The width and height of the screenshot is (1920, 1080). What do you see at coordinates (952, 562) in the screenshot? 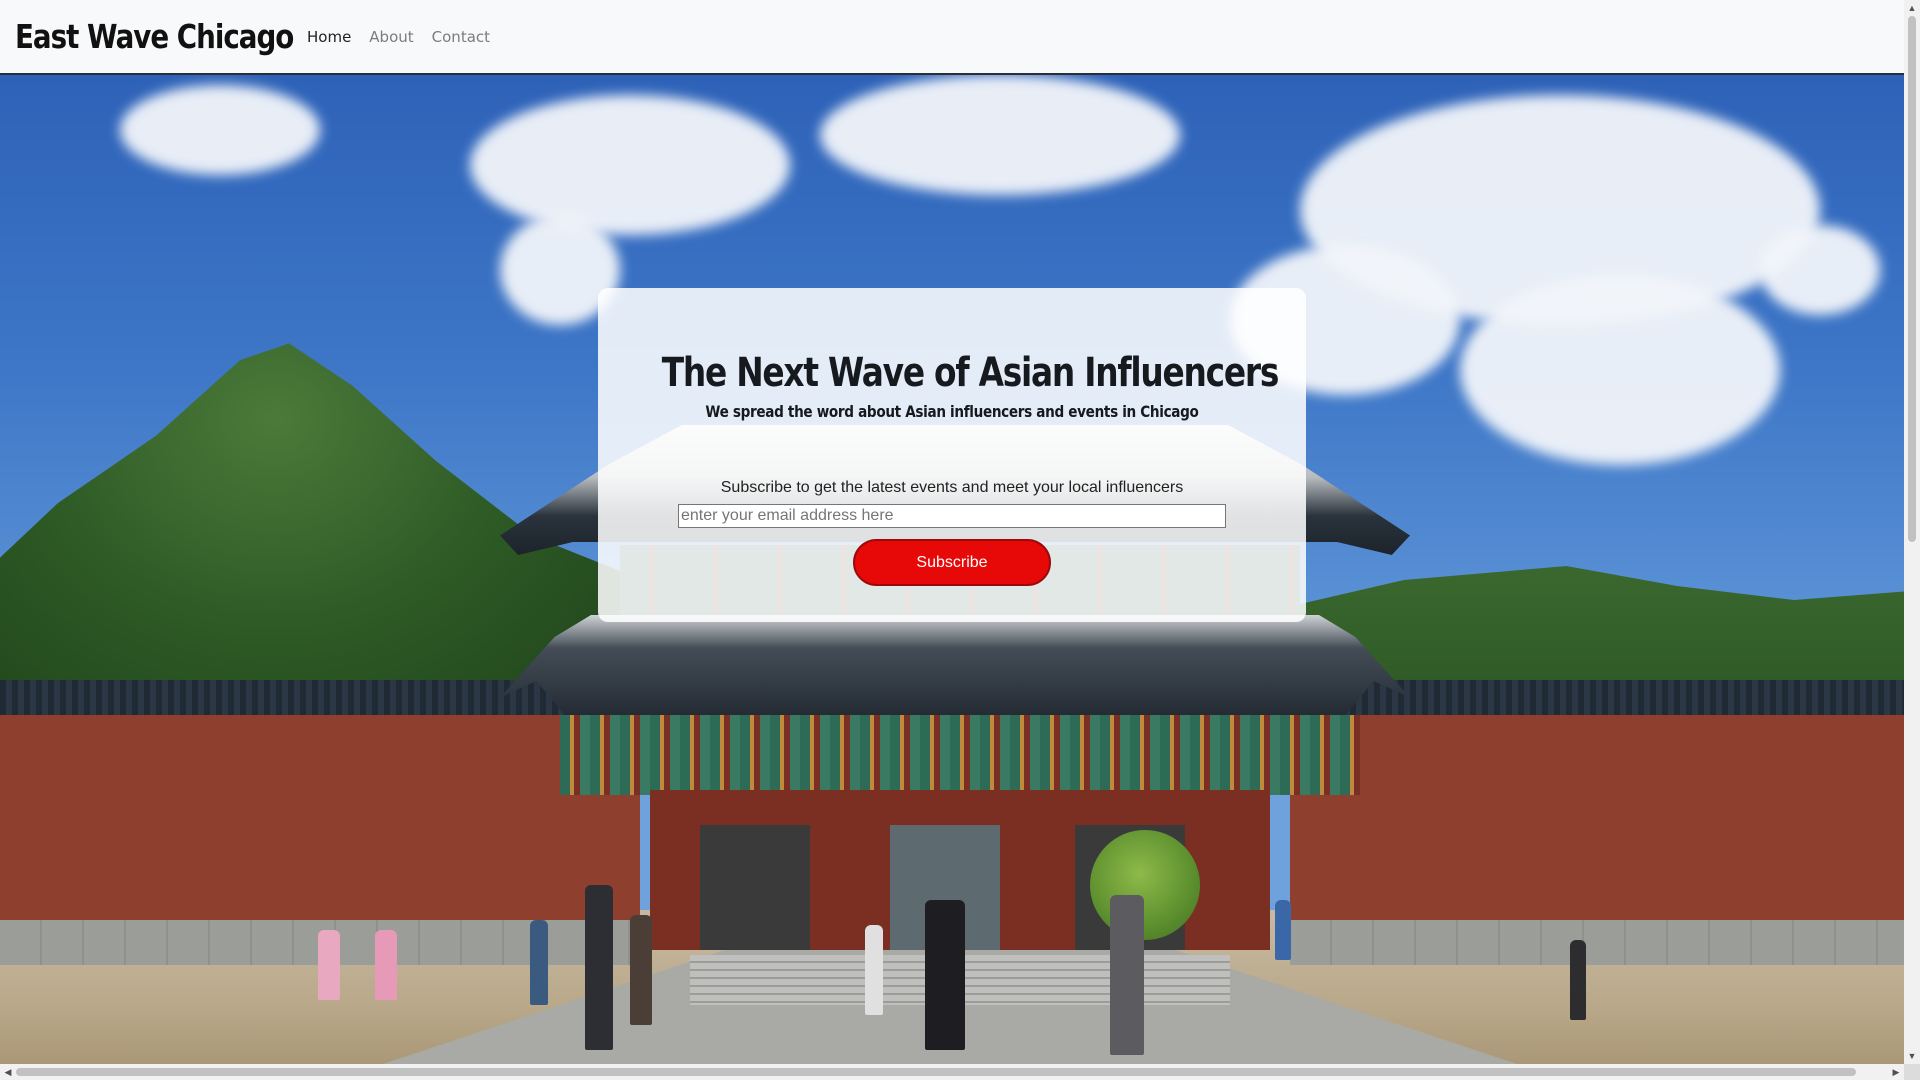
I see `subscribe-button: Subscribe` at bounding box center [952, 562].